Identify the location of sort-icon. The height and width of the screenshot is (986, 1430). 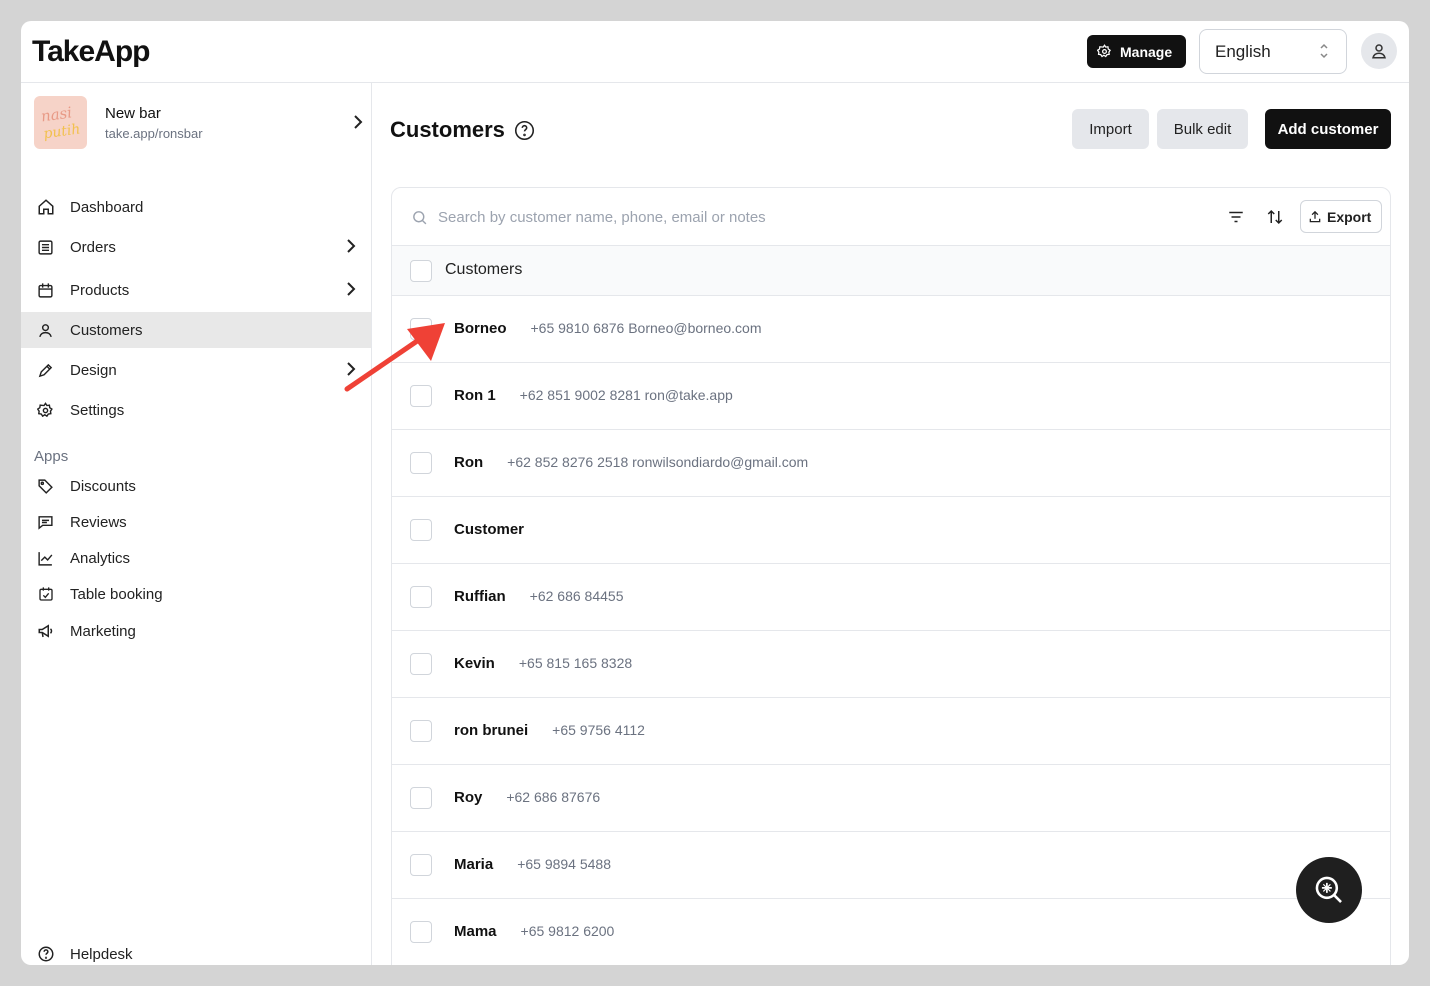
(1275, 217).